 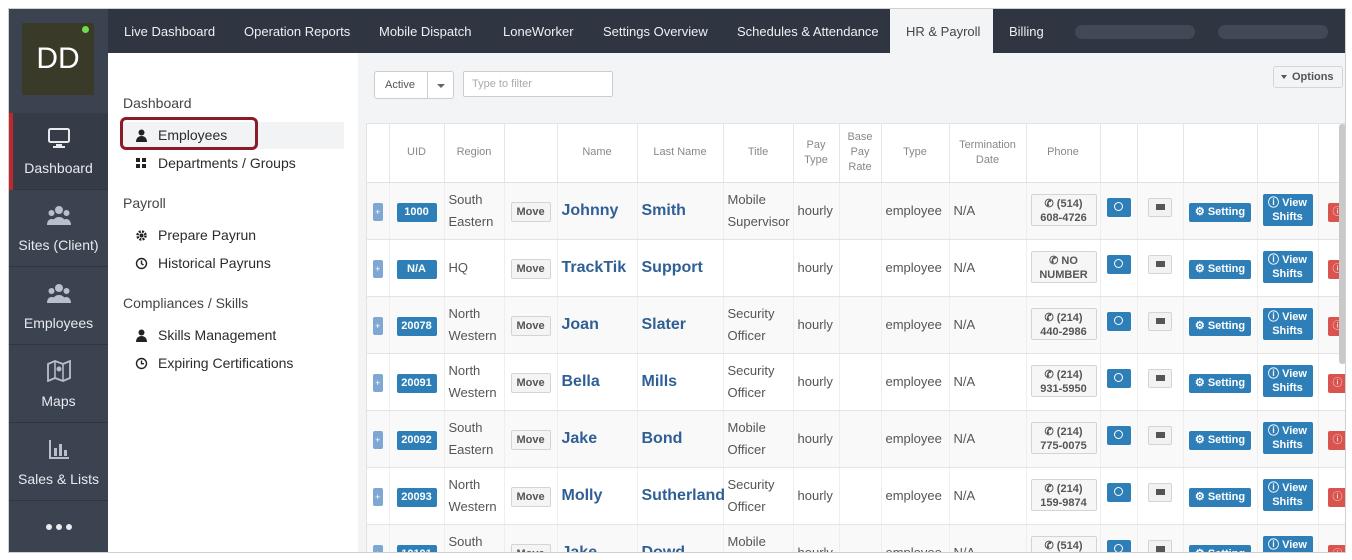 What do you see at coordinates (581, 381) in the screenshot?
I see `first-name-link: Bella` at bounding box center [581, 381].